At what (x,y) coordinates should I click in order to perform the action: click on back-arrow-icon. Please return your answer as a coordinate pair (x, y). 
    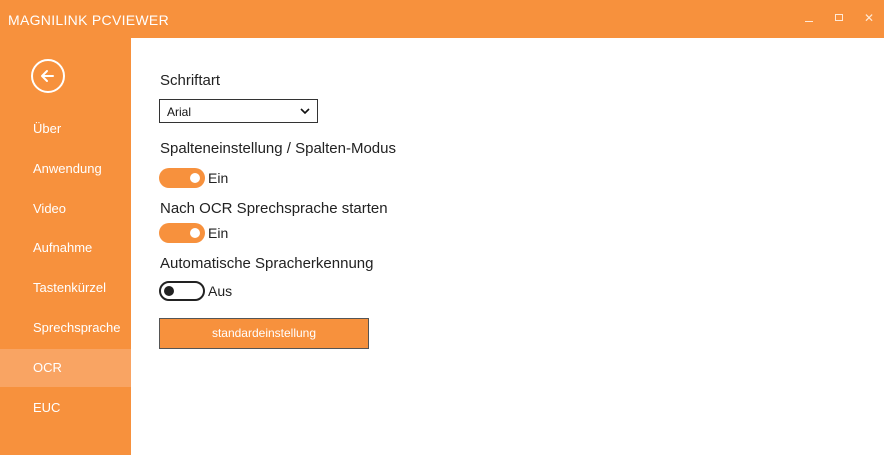
    Looking at the image, I should click on (47, 76).